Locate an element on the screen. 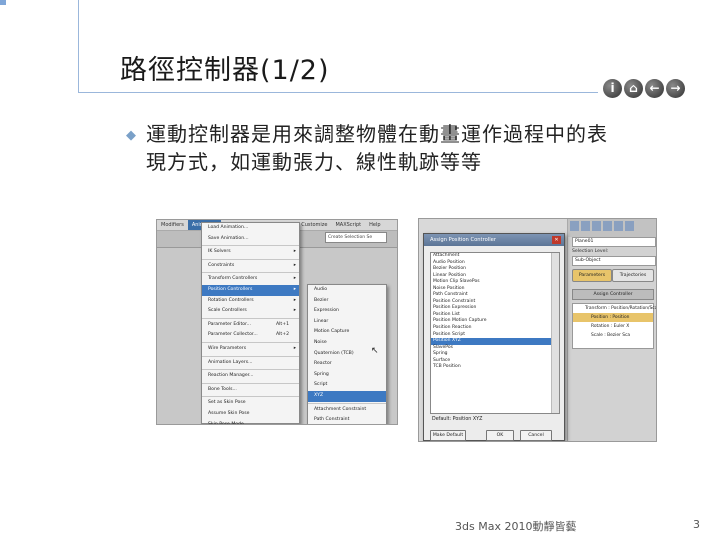 This screenshot has height=540, width=720. ok-button: OK is located at coordinates (500, 435).